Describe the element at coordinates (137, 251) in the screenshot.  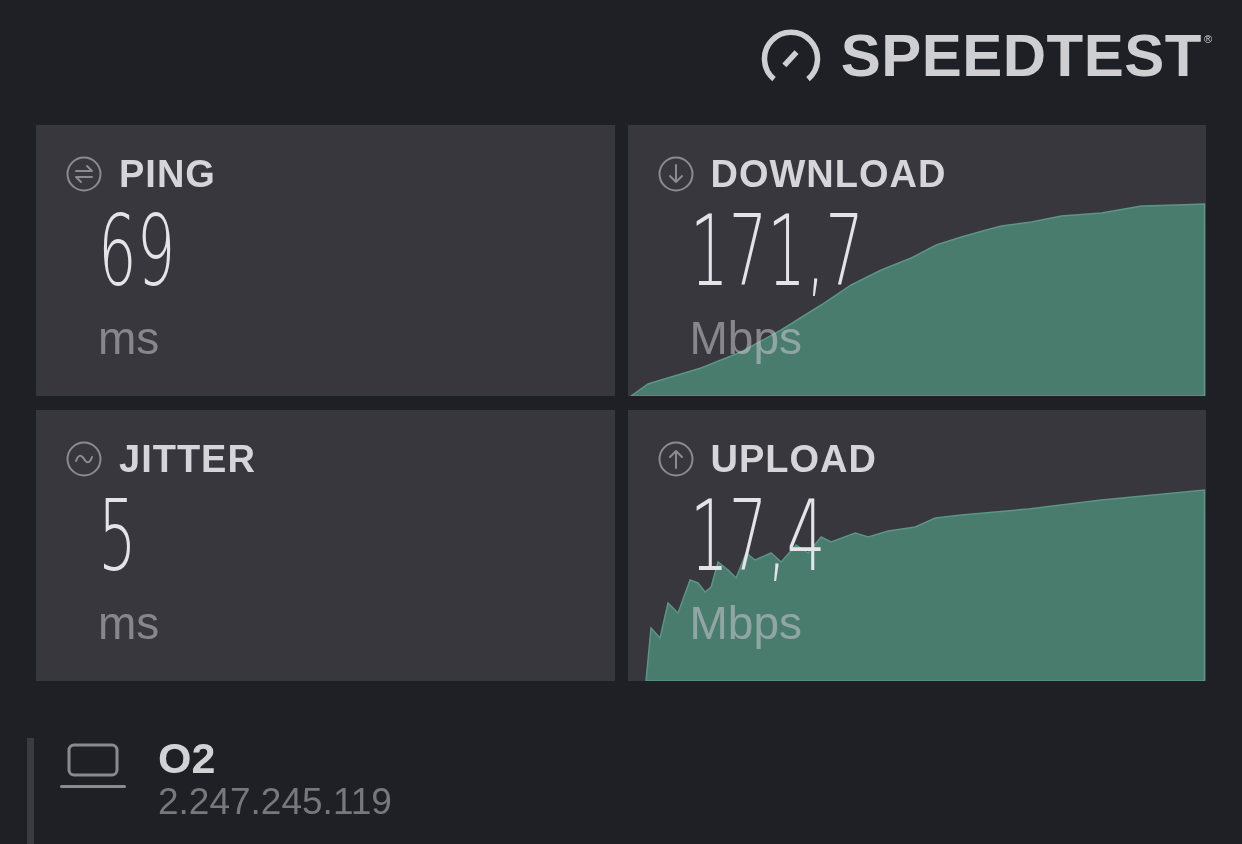
I see `metric-value: 69` at that location.